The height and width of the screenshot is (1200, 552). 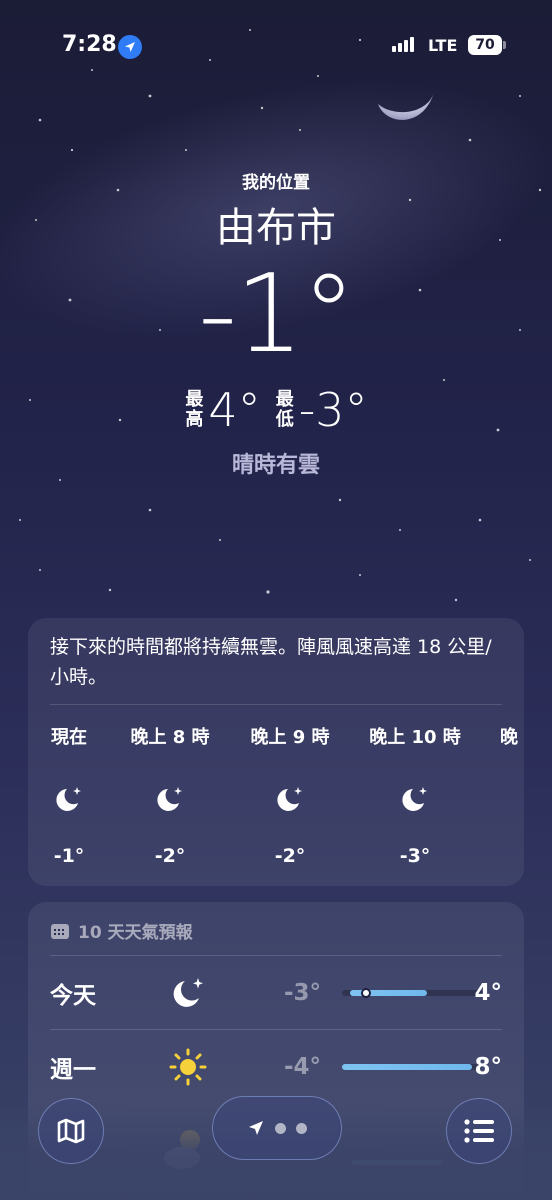 I want to click on temperature-range-fill, so click(x=407, y=1066).